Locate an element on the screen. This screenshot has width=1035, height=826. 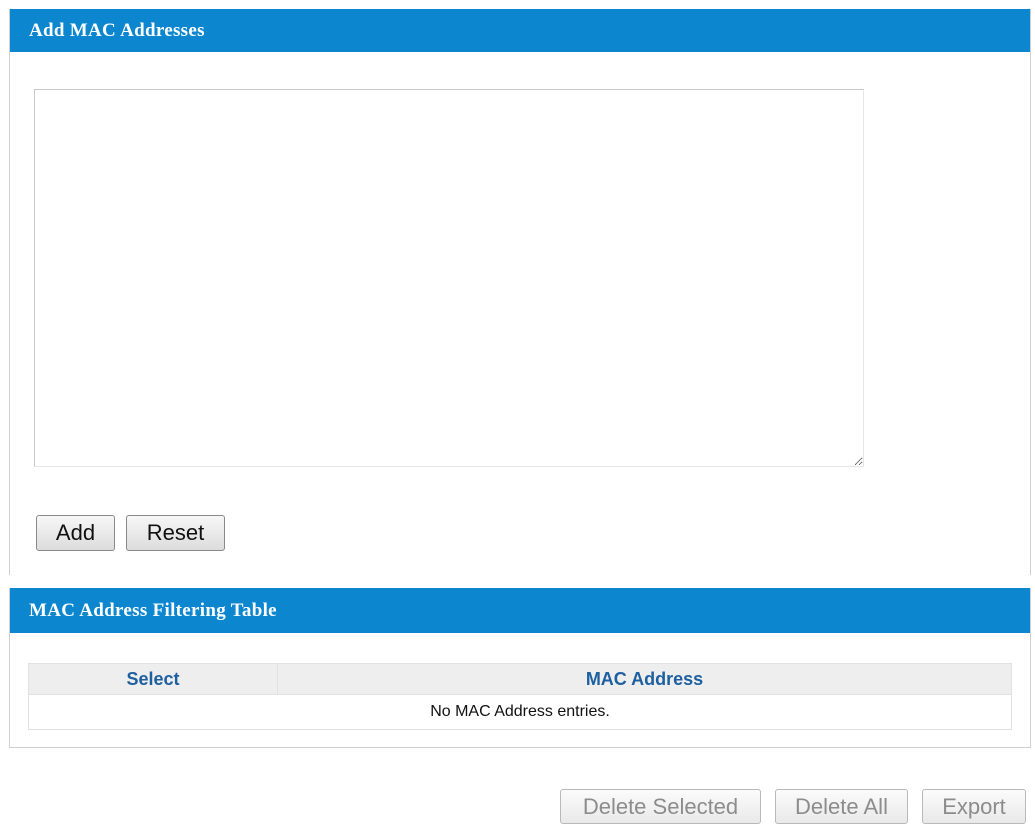
column-header-mac-address: MAC Address is located at coordinates (644, 679).